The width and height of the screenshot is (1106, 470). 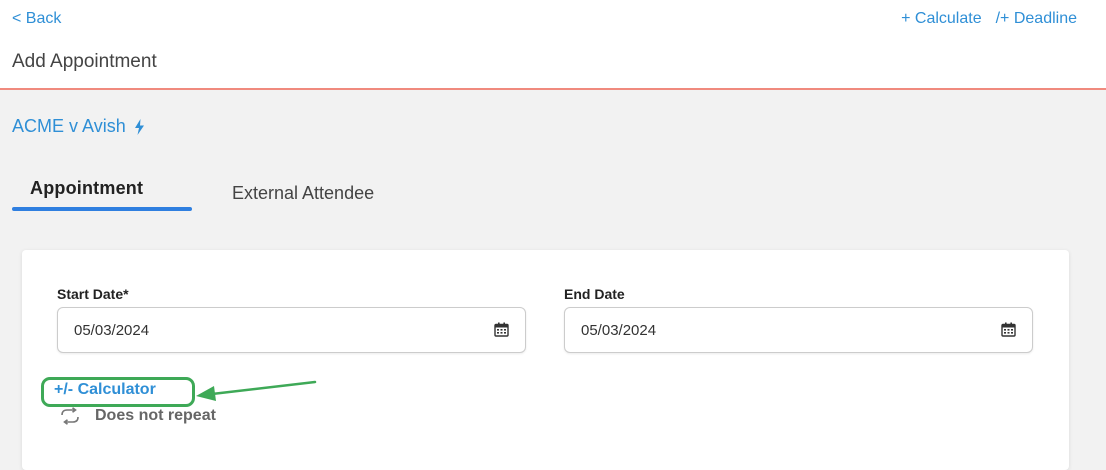 I want to click on start-date-value: 05/03/2024, so click(x=112, y=330).